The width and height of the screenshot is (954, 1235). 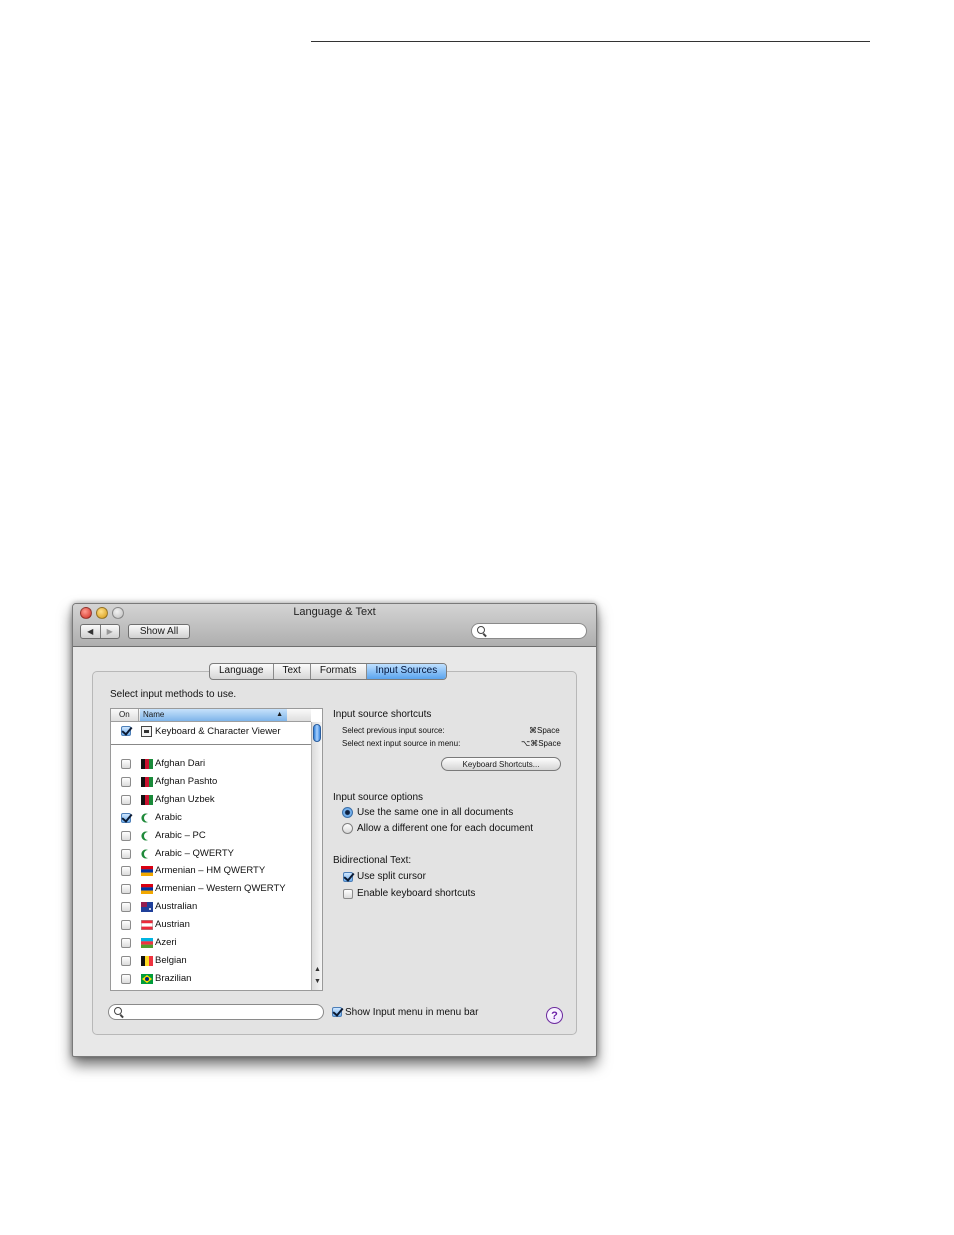 I want to click on list-item-label: Arabic, so click(x=168, y=817).